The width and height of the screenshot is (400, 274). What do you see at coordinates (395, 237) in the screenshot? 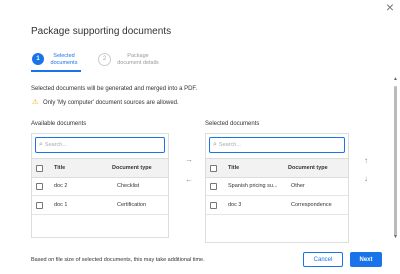
I see `scroll-down-icon: ▼` at bounding box center [395, 237].